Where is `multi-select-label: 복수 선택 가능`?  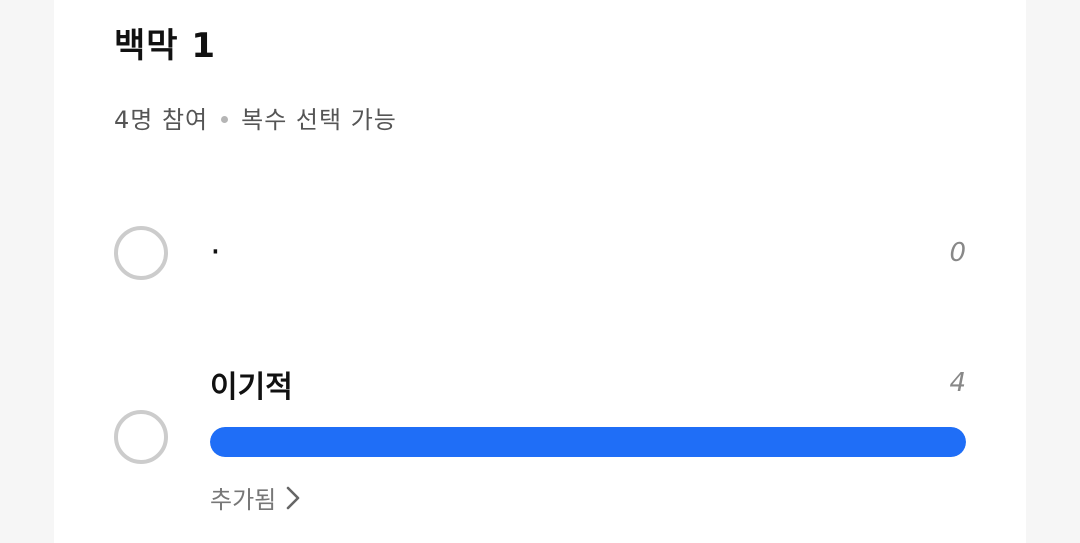 multi-select-label: 복수 선택 가능 is located at coordinates (319, 120).